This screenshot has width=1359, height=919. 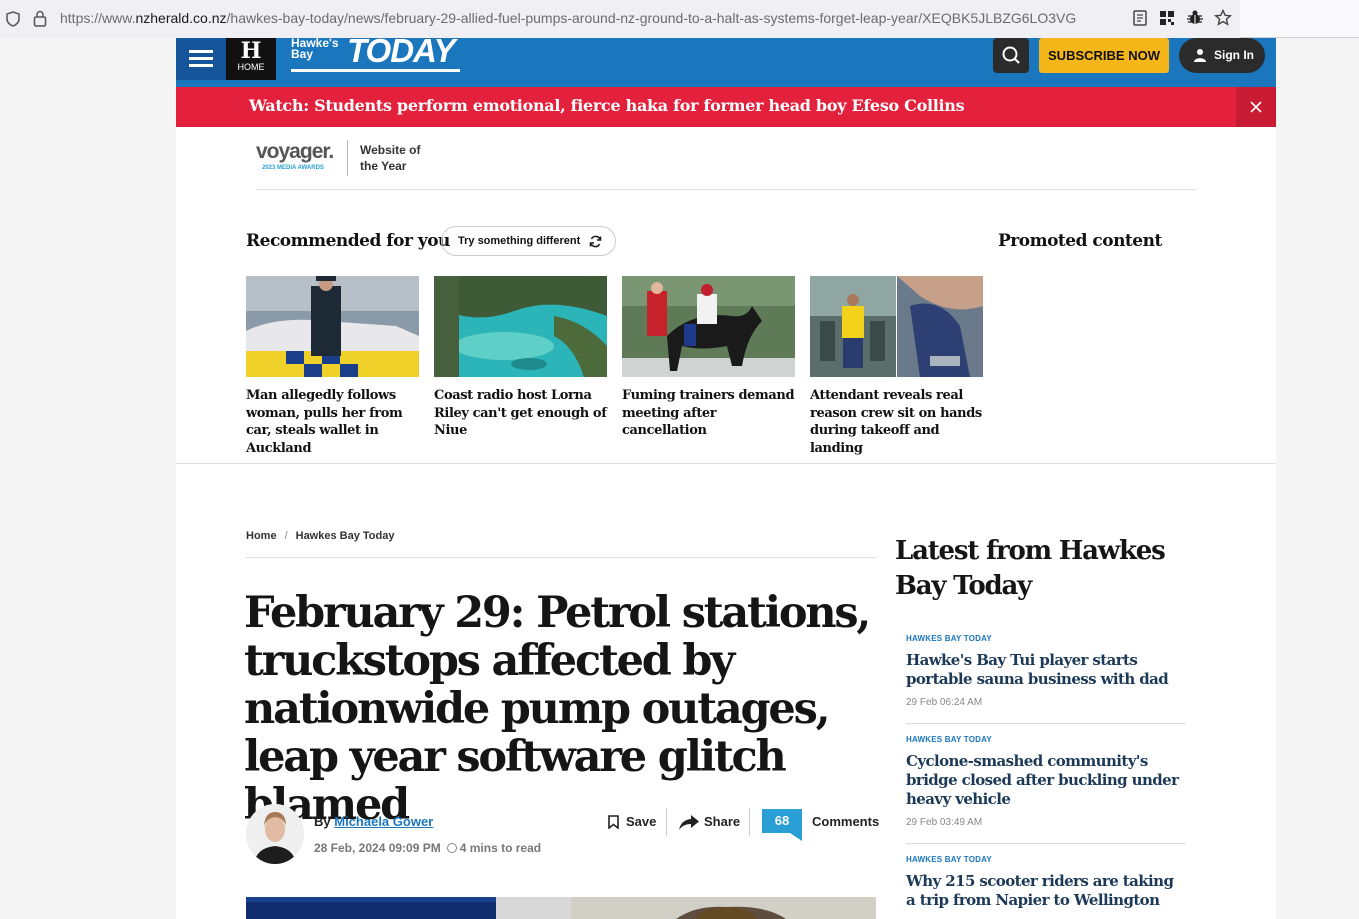 What do you see at coordinates (1167, 18) in the screenshot?
I see `qr-code-icon` at bounding box center [1167, 18].